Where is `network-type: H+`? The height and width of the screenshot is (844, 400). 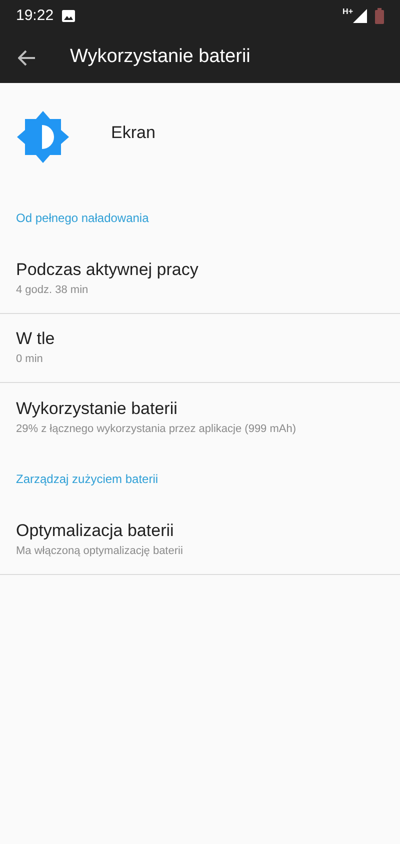
network-type: H+ is located at coordinates (347, 12).